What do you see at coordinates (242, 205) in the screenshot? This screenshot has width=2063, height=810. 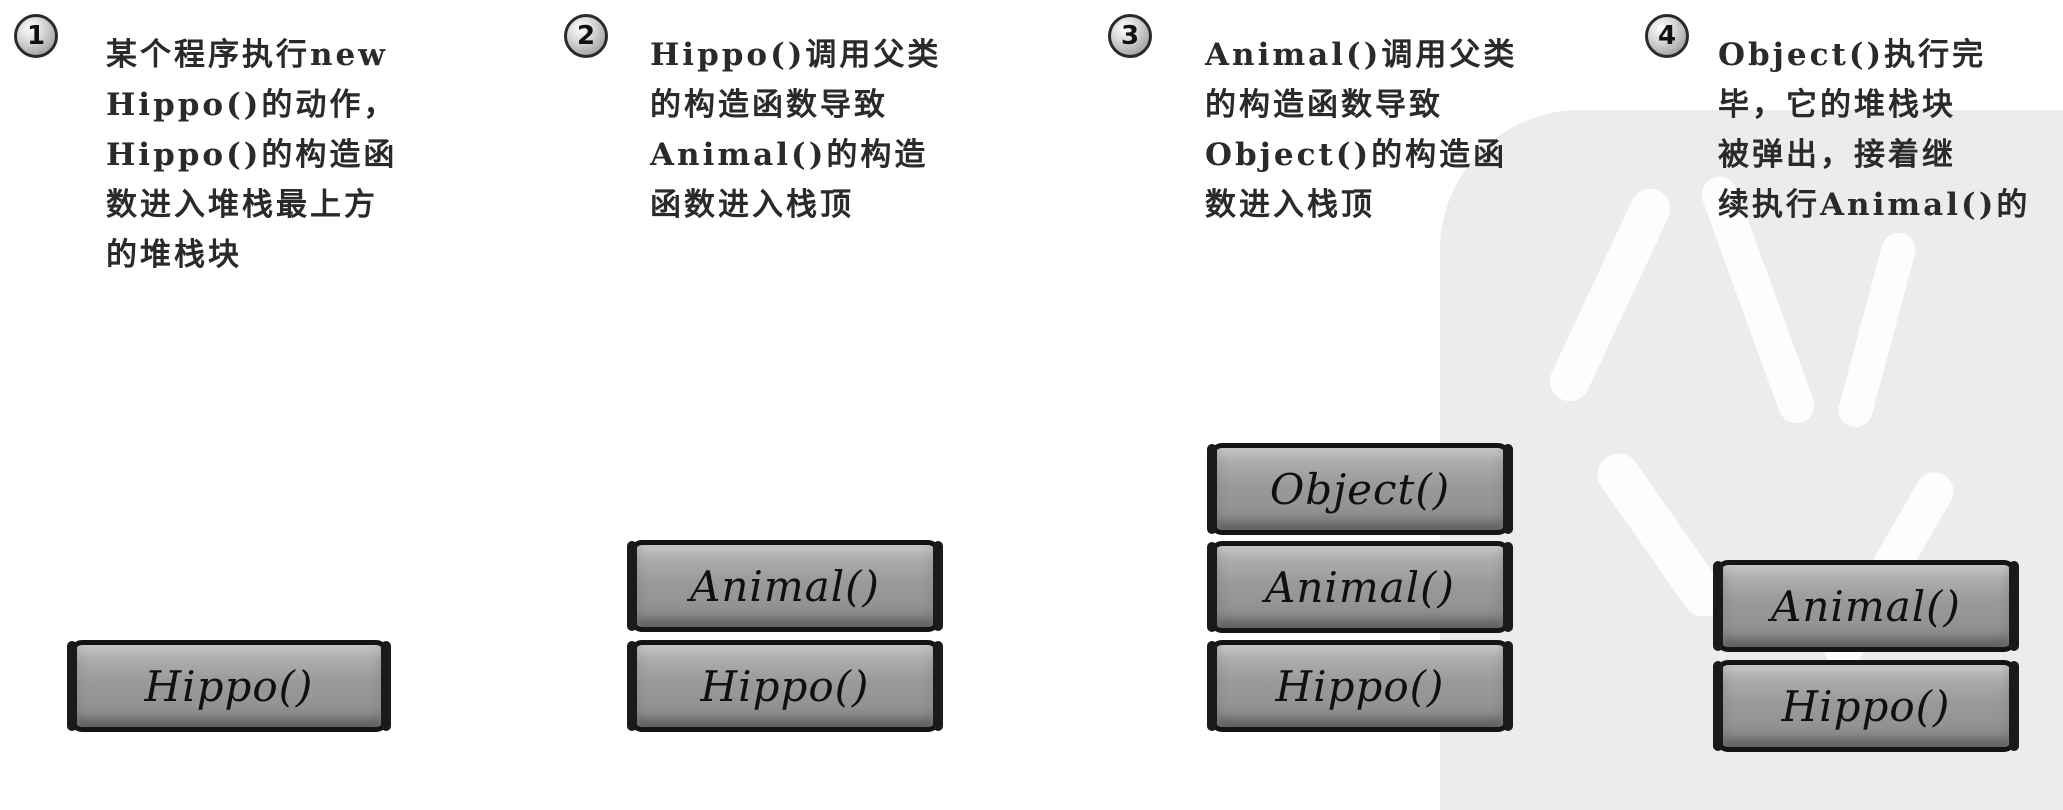 I see `description-line: 数进入堆栈最上方` at bounding box center [242, 205].